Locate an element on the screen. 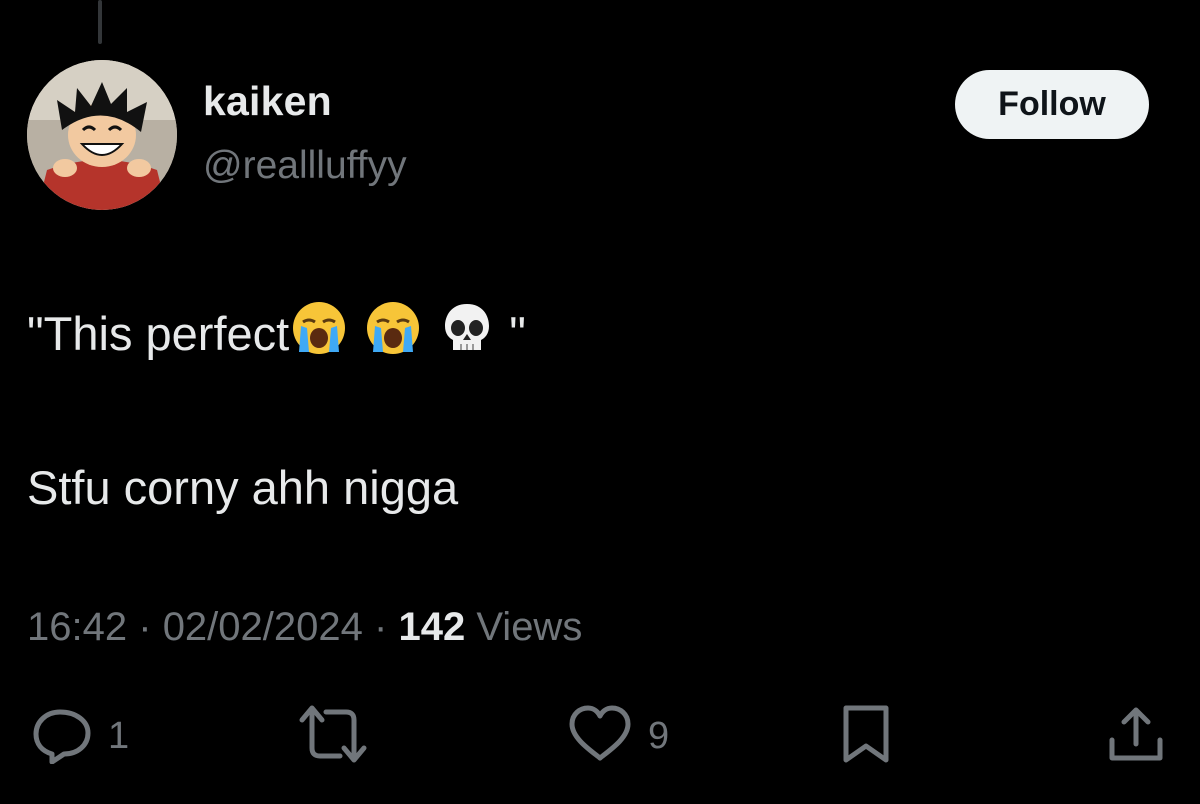  retweet-button is located at coordinates (340, 736).